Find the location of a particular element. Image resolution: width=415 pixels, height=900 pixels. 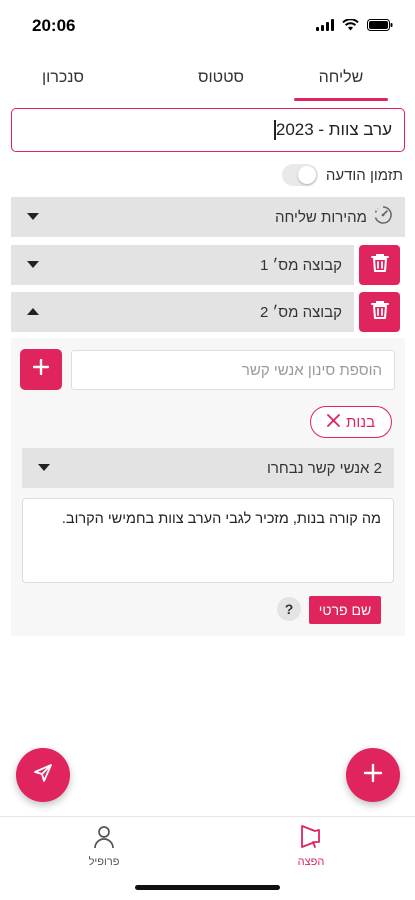

tab-send-label: שליחה is located at coordinates (341, 77).